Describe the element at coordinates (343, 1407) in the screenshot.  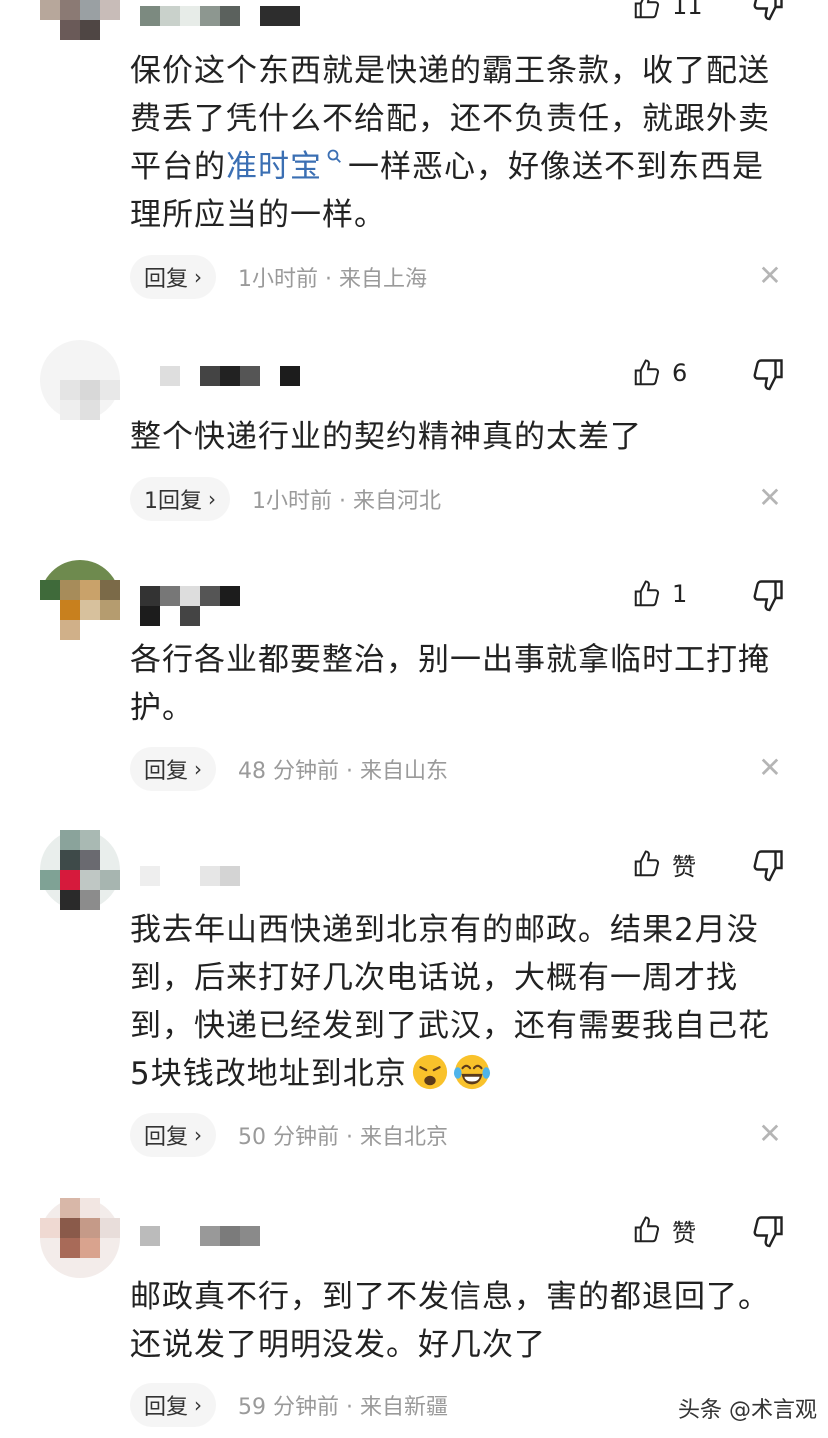
I see `comment-timestamp-location: 59 分钟前 · 来自新疆` at that location.